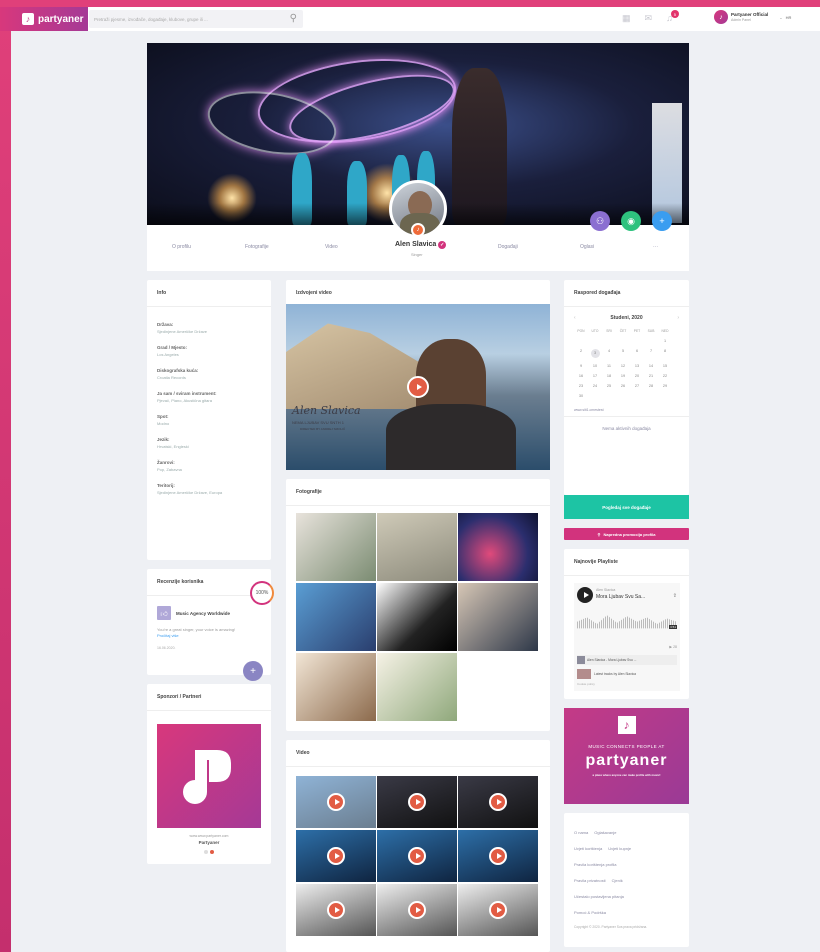  I want to click on tab-photos: Fotografije, so click(257, 247).